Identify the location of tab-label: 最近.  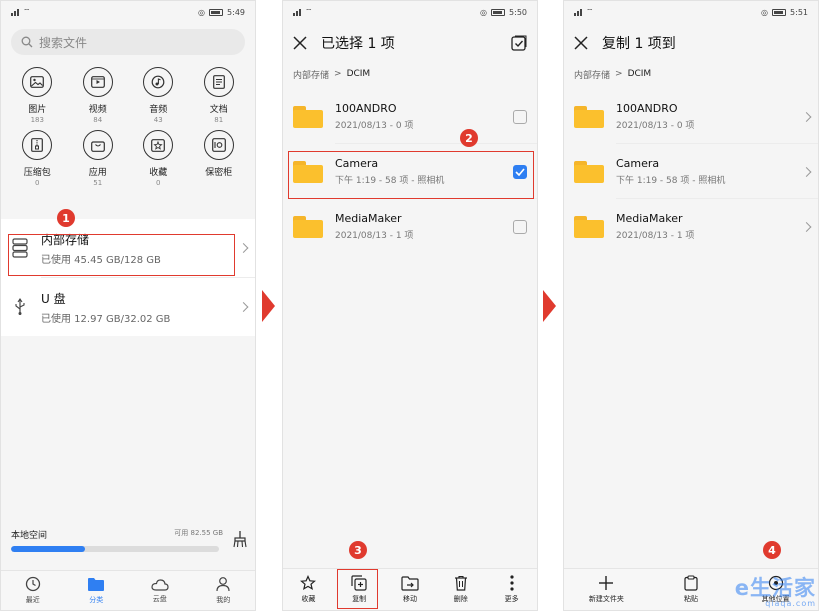
(32, 600).